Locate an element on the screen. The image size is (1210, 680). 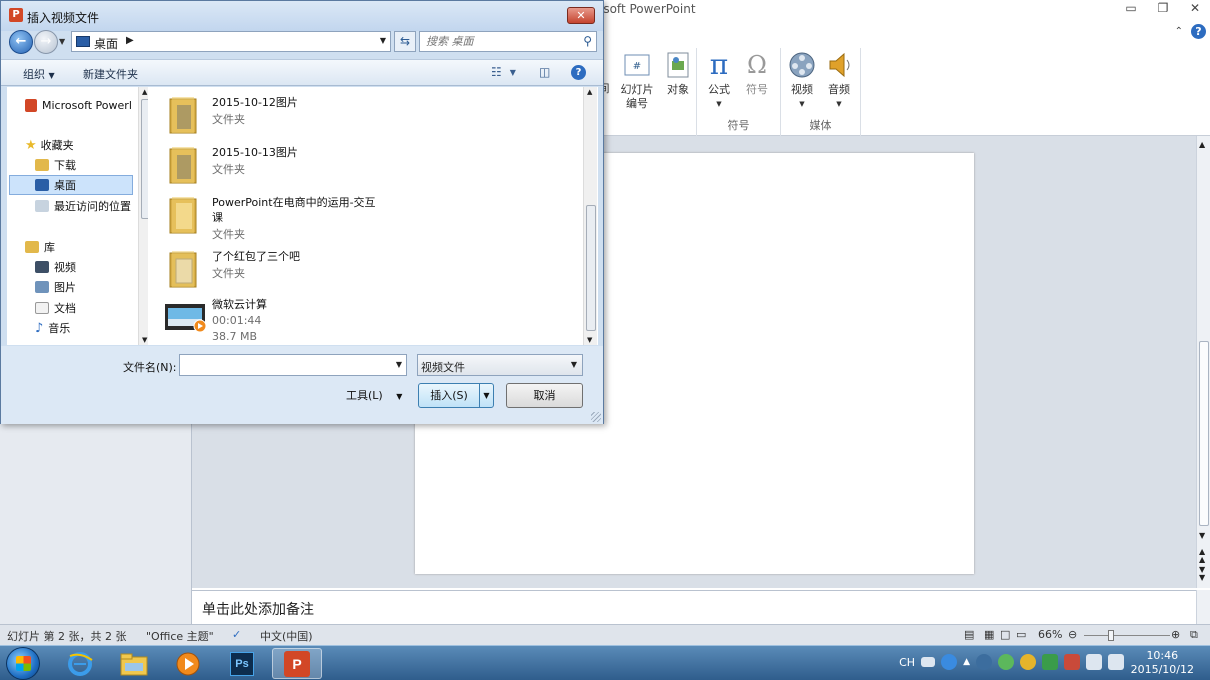
nav-item-powerpoint: Microsoft Powerl is located at coordinates (87, 105).